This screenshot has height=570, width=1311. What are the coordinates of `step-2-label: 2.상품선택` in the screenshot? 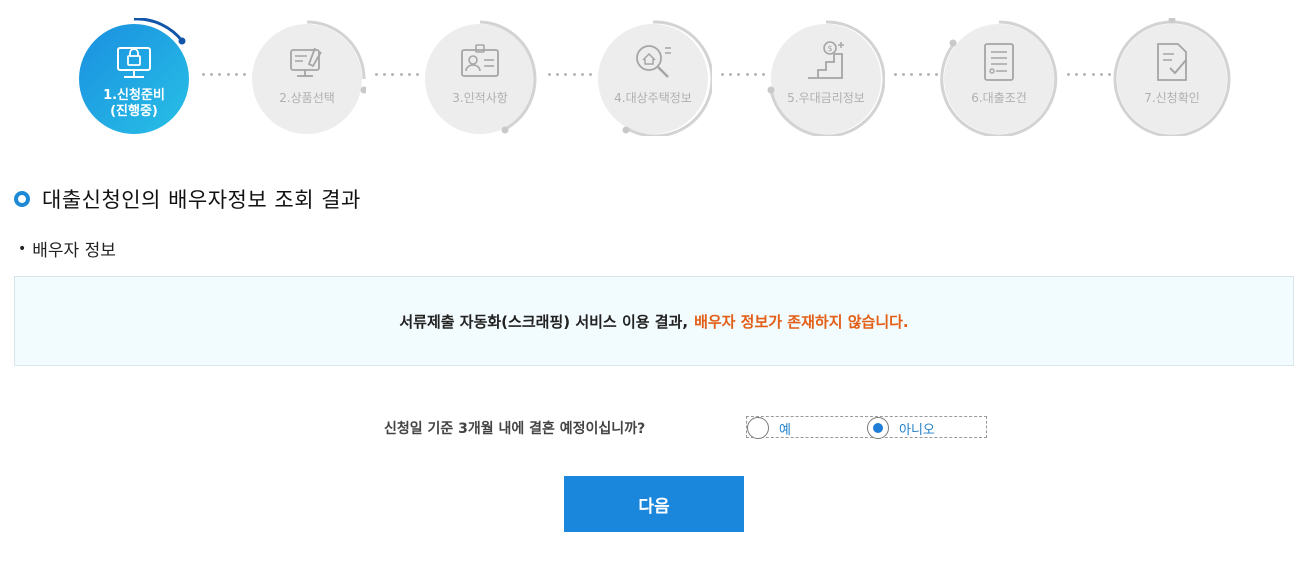 It's located at (307, 98).